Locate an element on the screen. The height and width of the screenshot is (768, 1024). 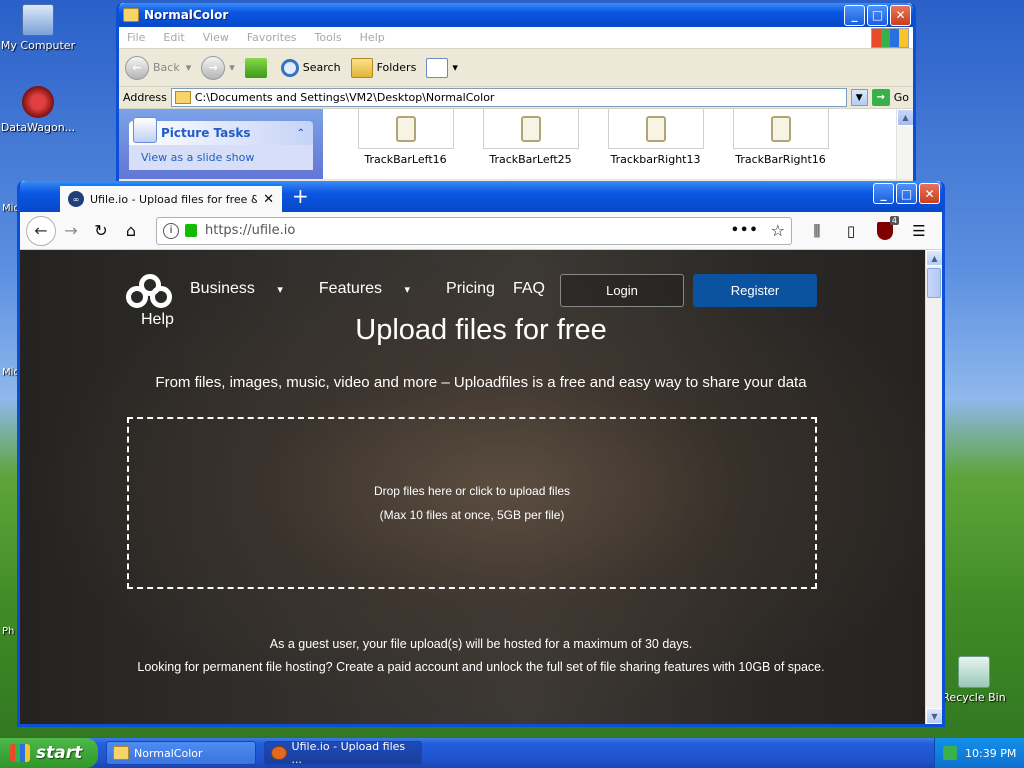
nav-features: Features ▾ is located at coordinates (373, 289).